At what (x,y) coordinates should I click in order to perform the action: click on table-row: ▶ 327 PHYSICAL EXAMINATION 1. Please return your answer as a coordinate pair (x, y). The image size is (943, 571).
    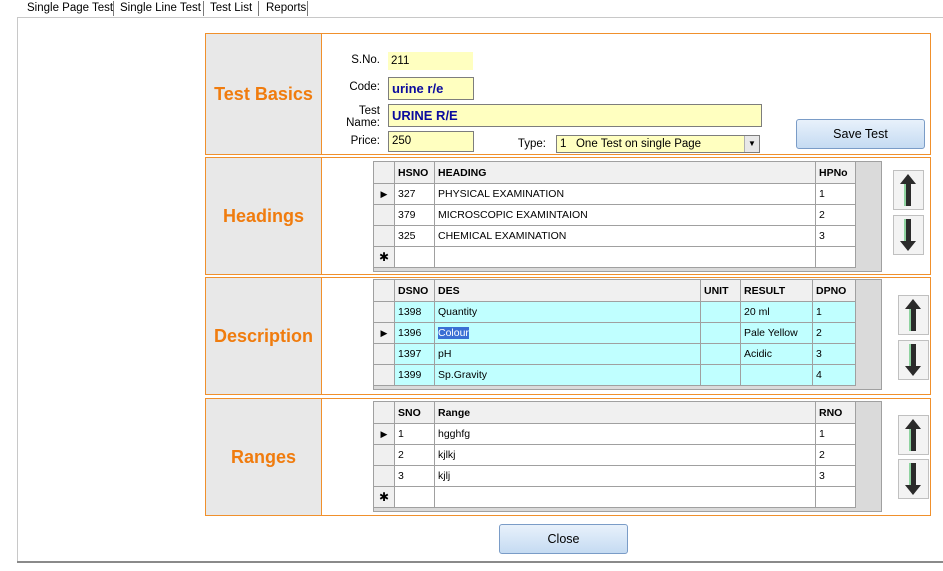
    Looking at the image, I should click on (614, 194).